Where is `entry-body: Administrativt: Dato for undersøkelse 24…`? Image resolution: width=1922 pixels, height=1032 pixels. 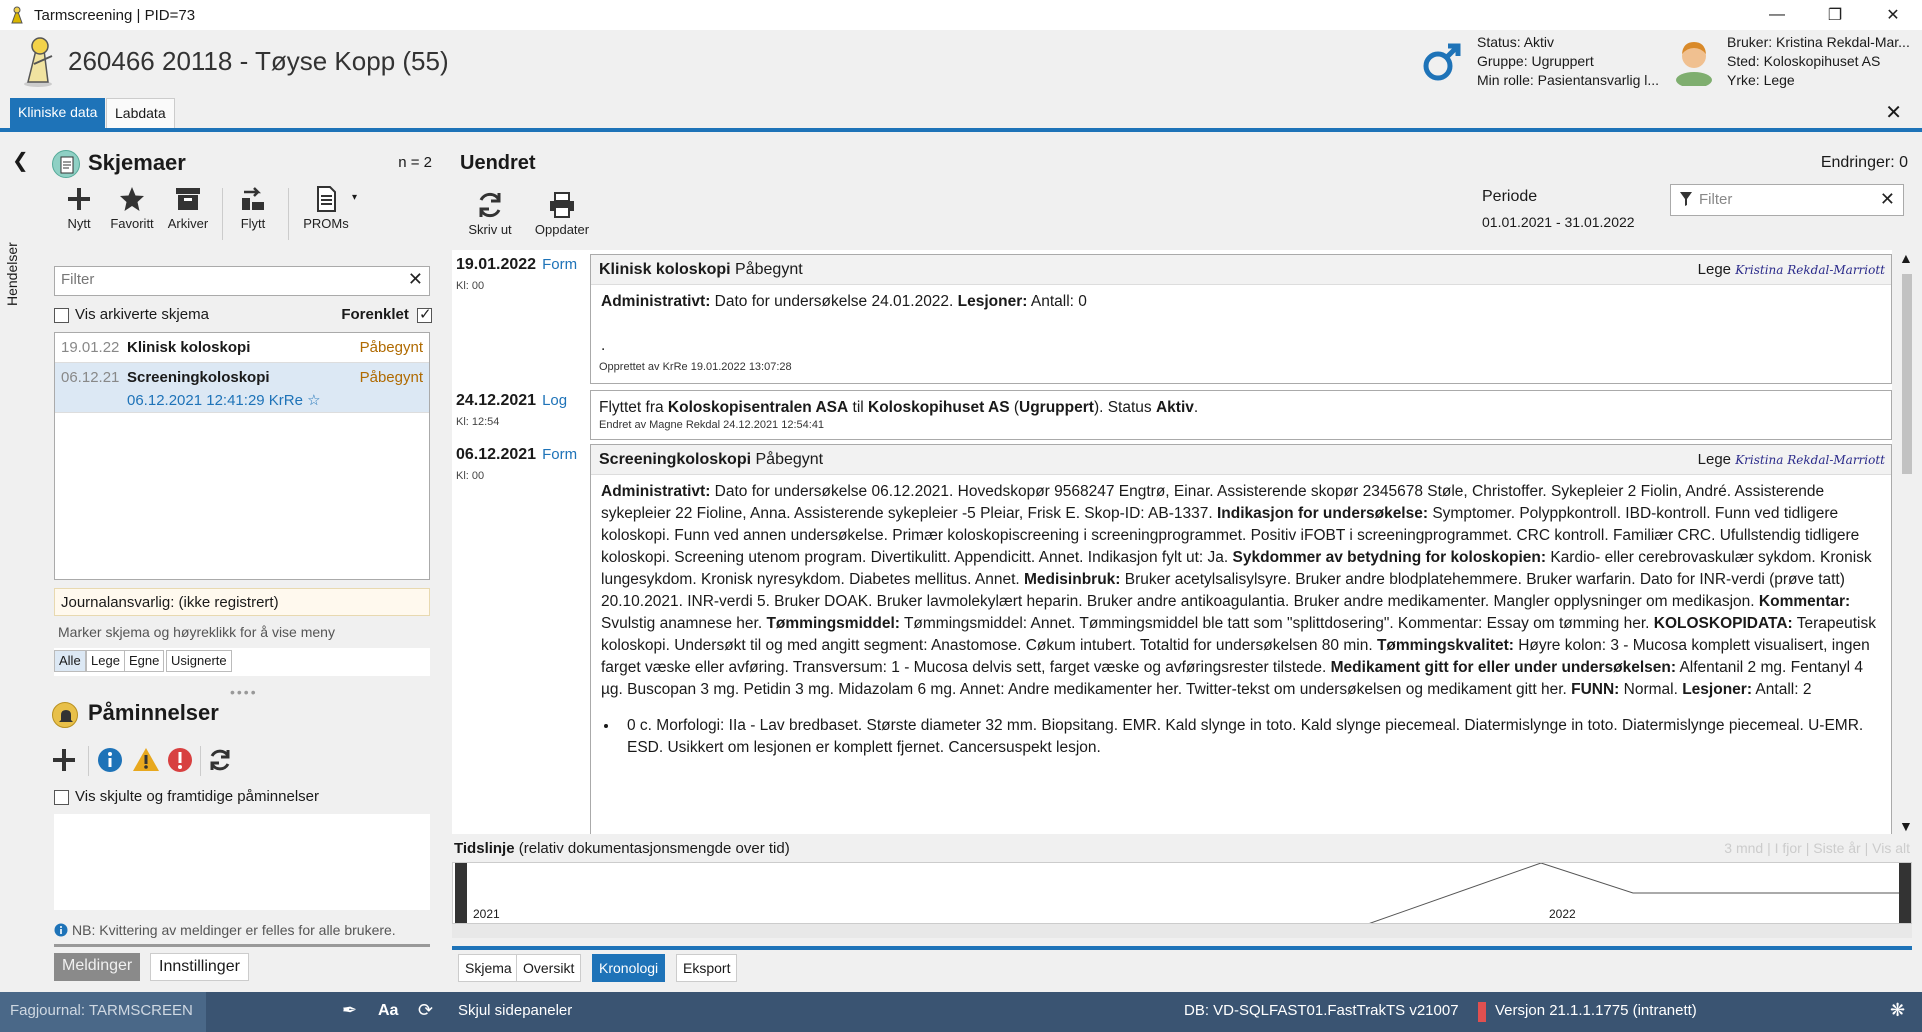
entry-body: Administrativt: Dato for undersøkelse 24… is located at coordinates (844, 323).